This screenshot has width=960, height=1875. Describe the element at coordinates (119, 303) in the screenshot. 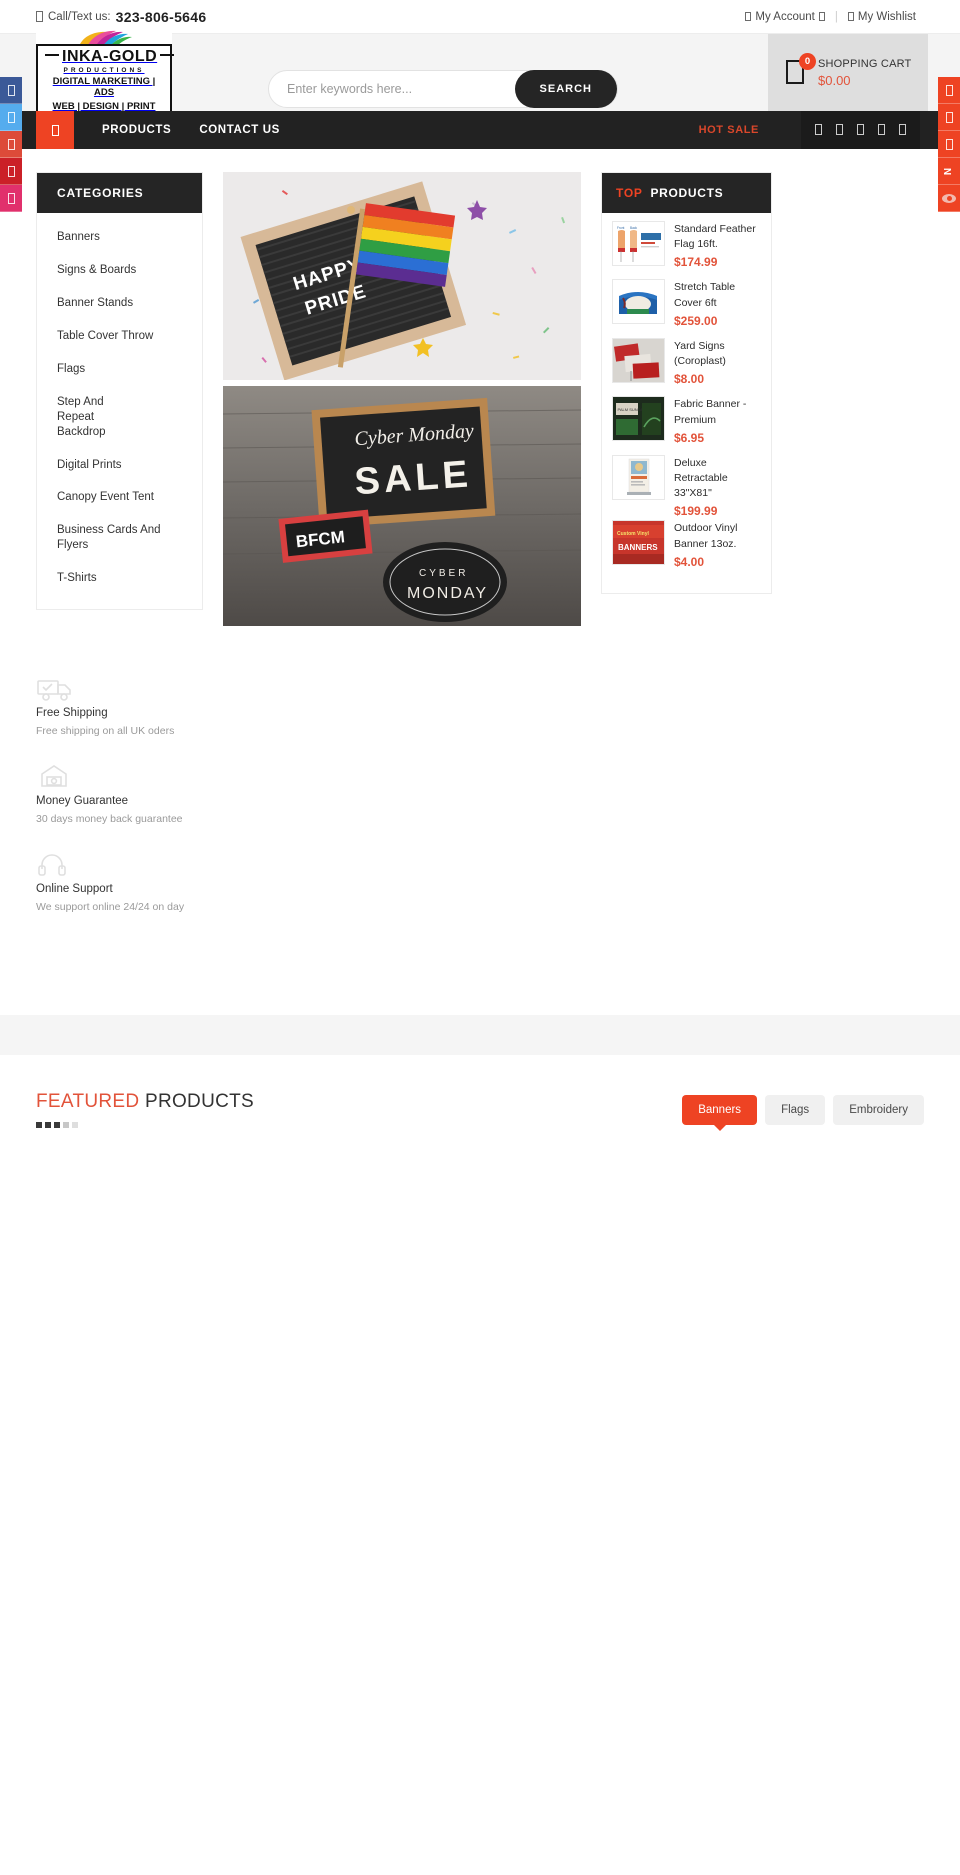

I see `sidebar-item-banner-stands: Banner Stands` at that location.